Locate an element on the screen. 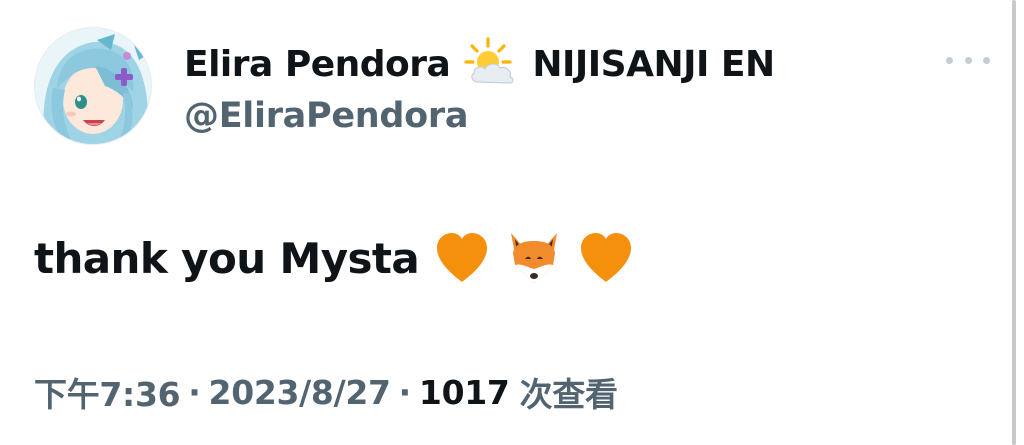 Image resolution: width=1024 pixels, height=445 pixels. more-options-button is located at coordinates (968, 60).